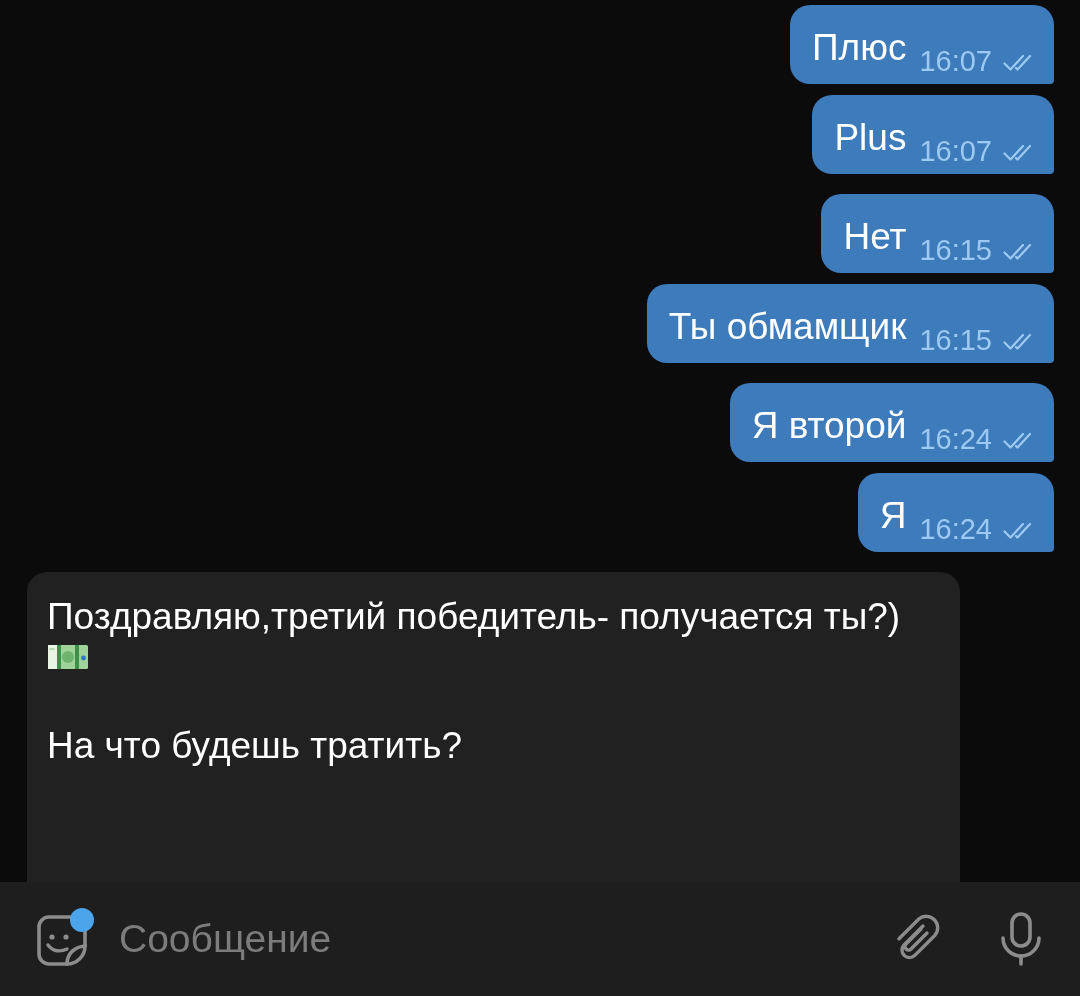 The image size is (1080, 996). Describe the element at coordinates (474, 616) in the screenshot. I see `message-text: Поздравляю,третий победитель- получается ты?)` at that location.